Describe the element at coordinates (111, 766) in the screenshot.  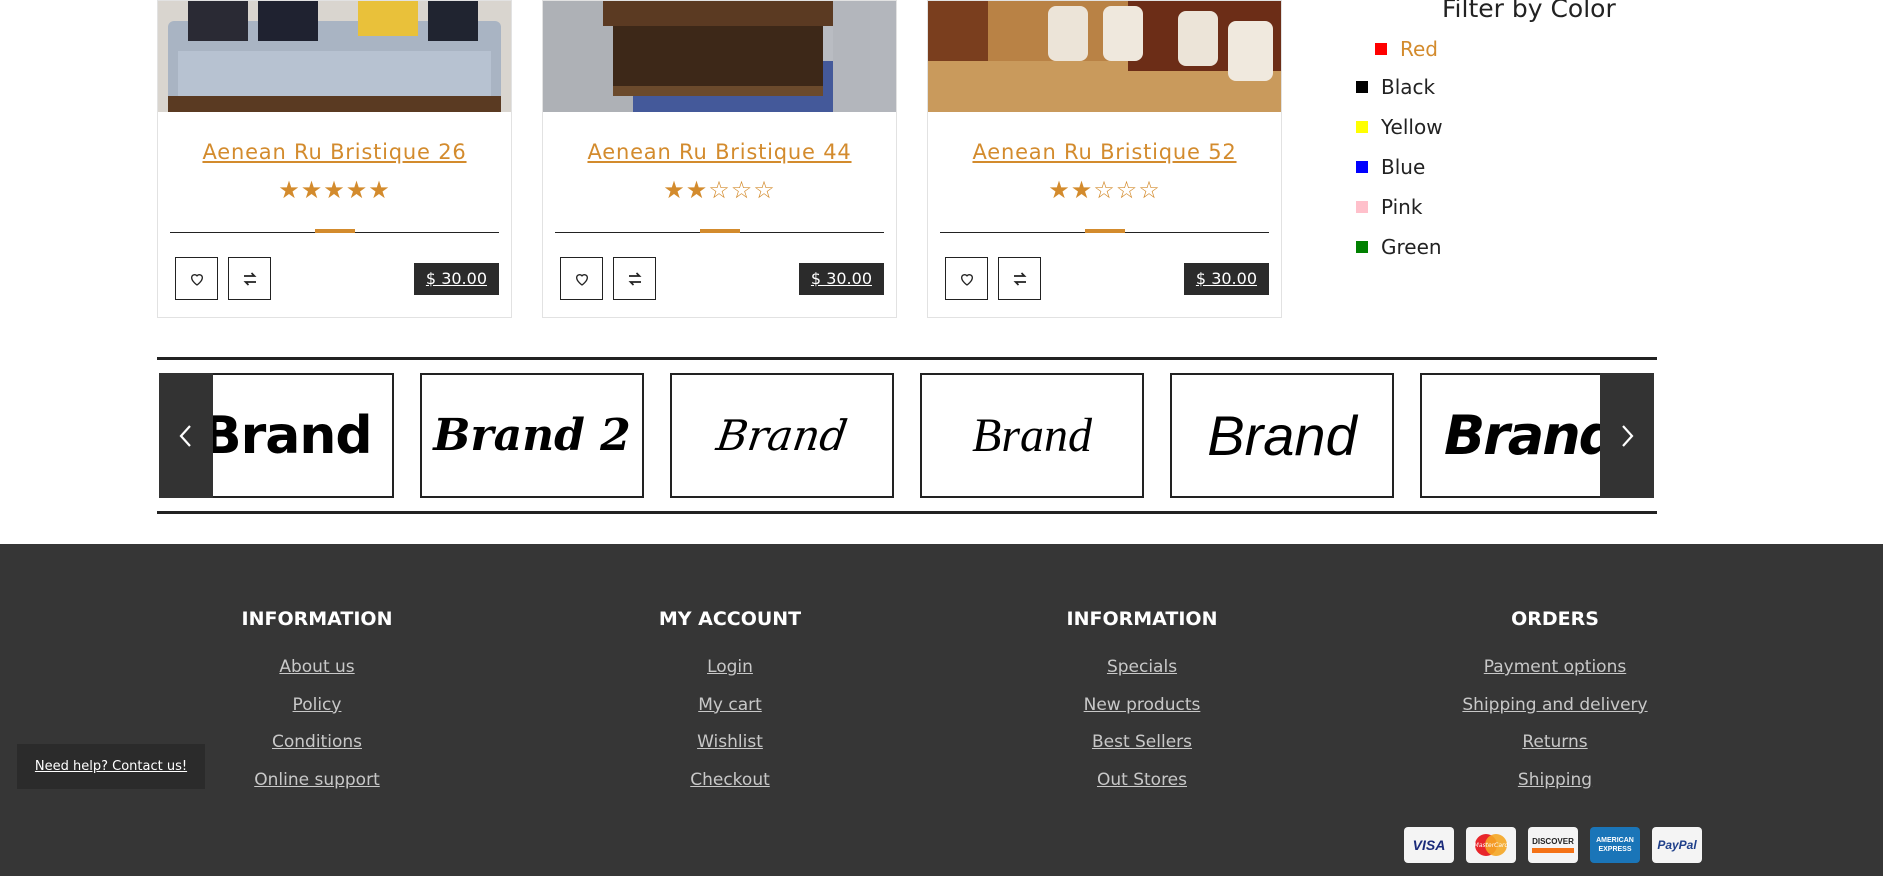
I see `help-contact-button: Need help? Contact us!` at that location.